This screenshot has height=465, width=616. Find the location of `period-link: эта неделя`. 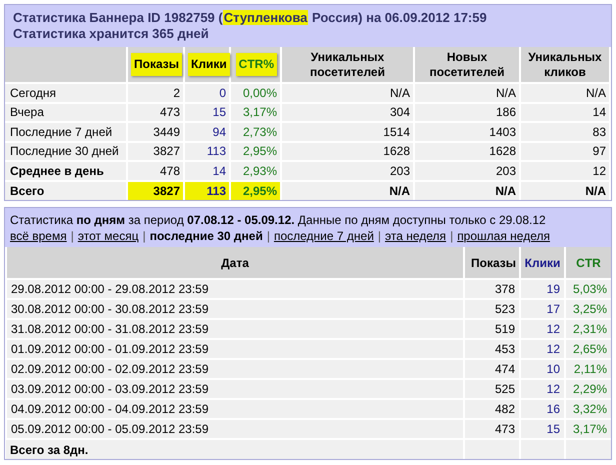

period-link: эта неделя is located at coordinates (415, 236).